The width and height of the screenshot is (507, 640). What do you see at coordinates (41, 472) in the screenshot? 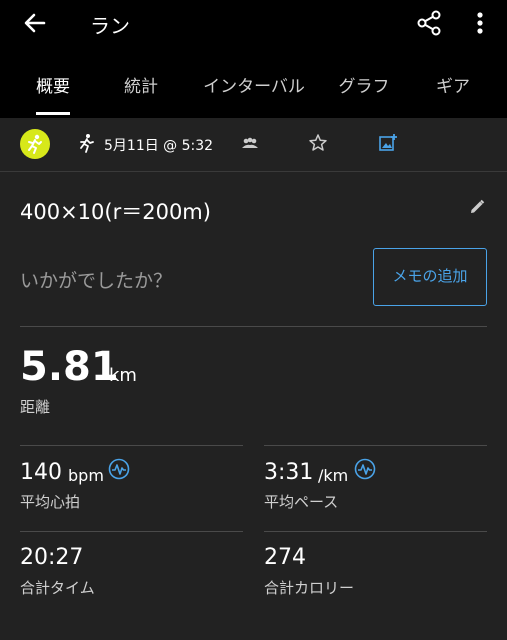
I see `avg-heart-rate-value: 140` at bounding box center [41, 472].